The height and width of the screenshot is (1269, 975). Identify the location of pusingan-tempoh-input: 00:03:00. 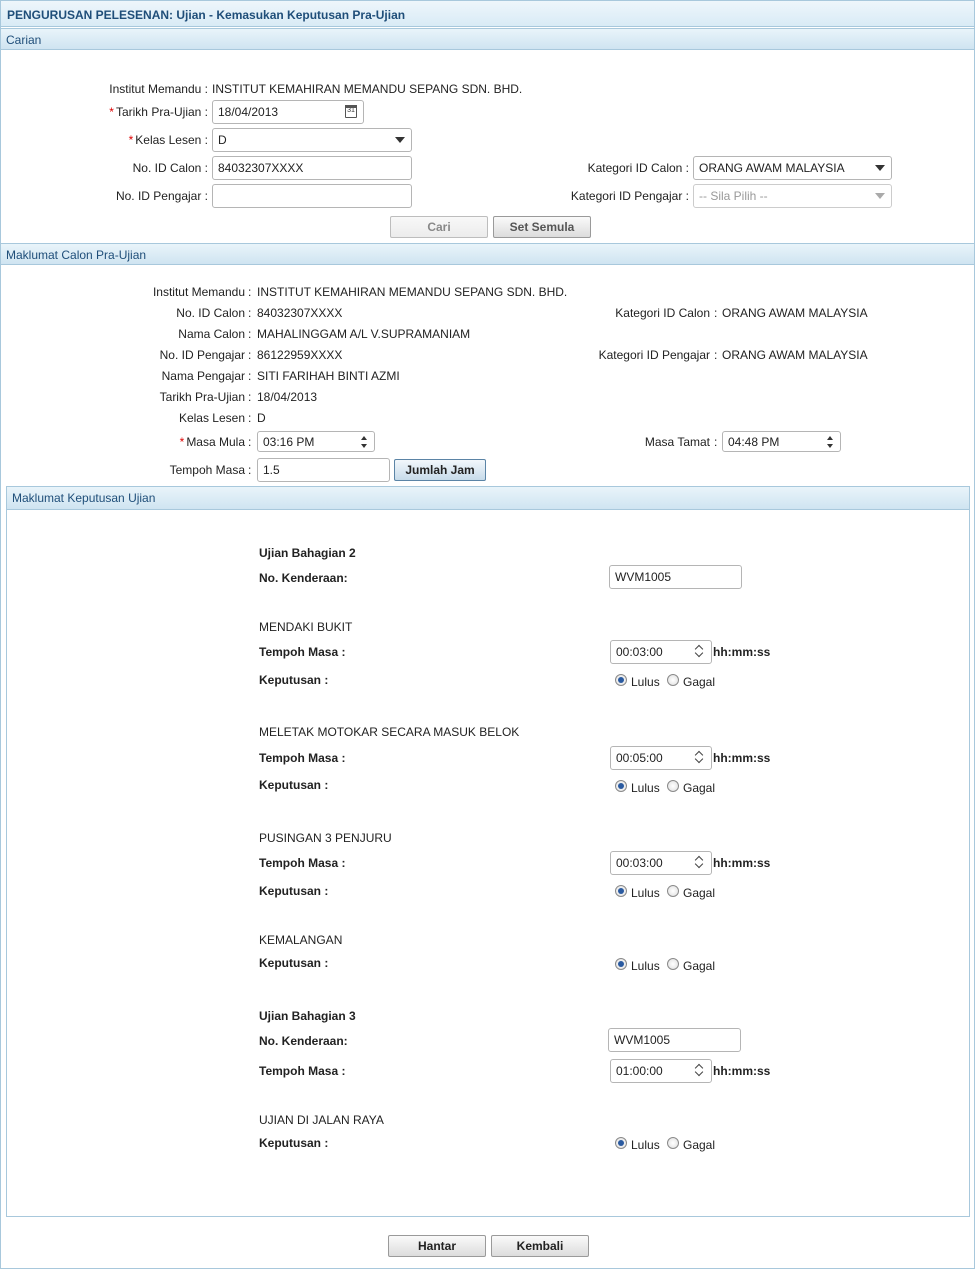
(661, 863).